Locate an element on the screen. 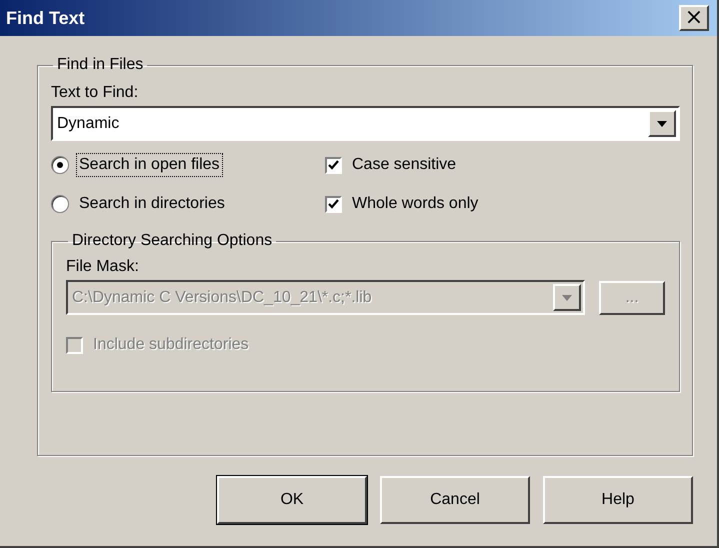 The width and height of the screenshot is (719, 548). field-label: Text to Find: is located at coordinates (95, 93).